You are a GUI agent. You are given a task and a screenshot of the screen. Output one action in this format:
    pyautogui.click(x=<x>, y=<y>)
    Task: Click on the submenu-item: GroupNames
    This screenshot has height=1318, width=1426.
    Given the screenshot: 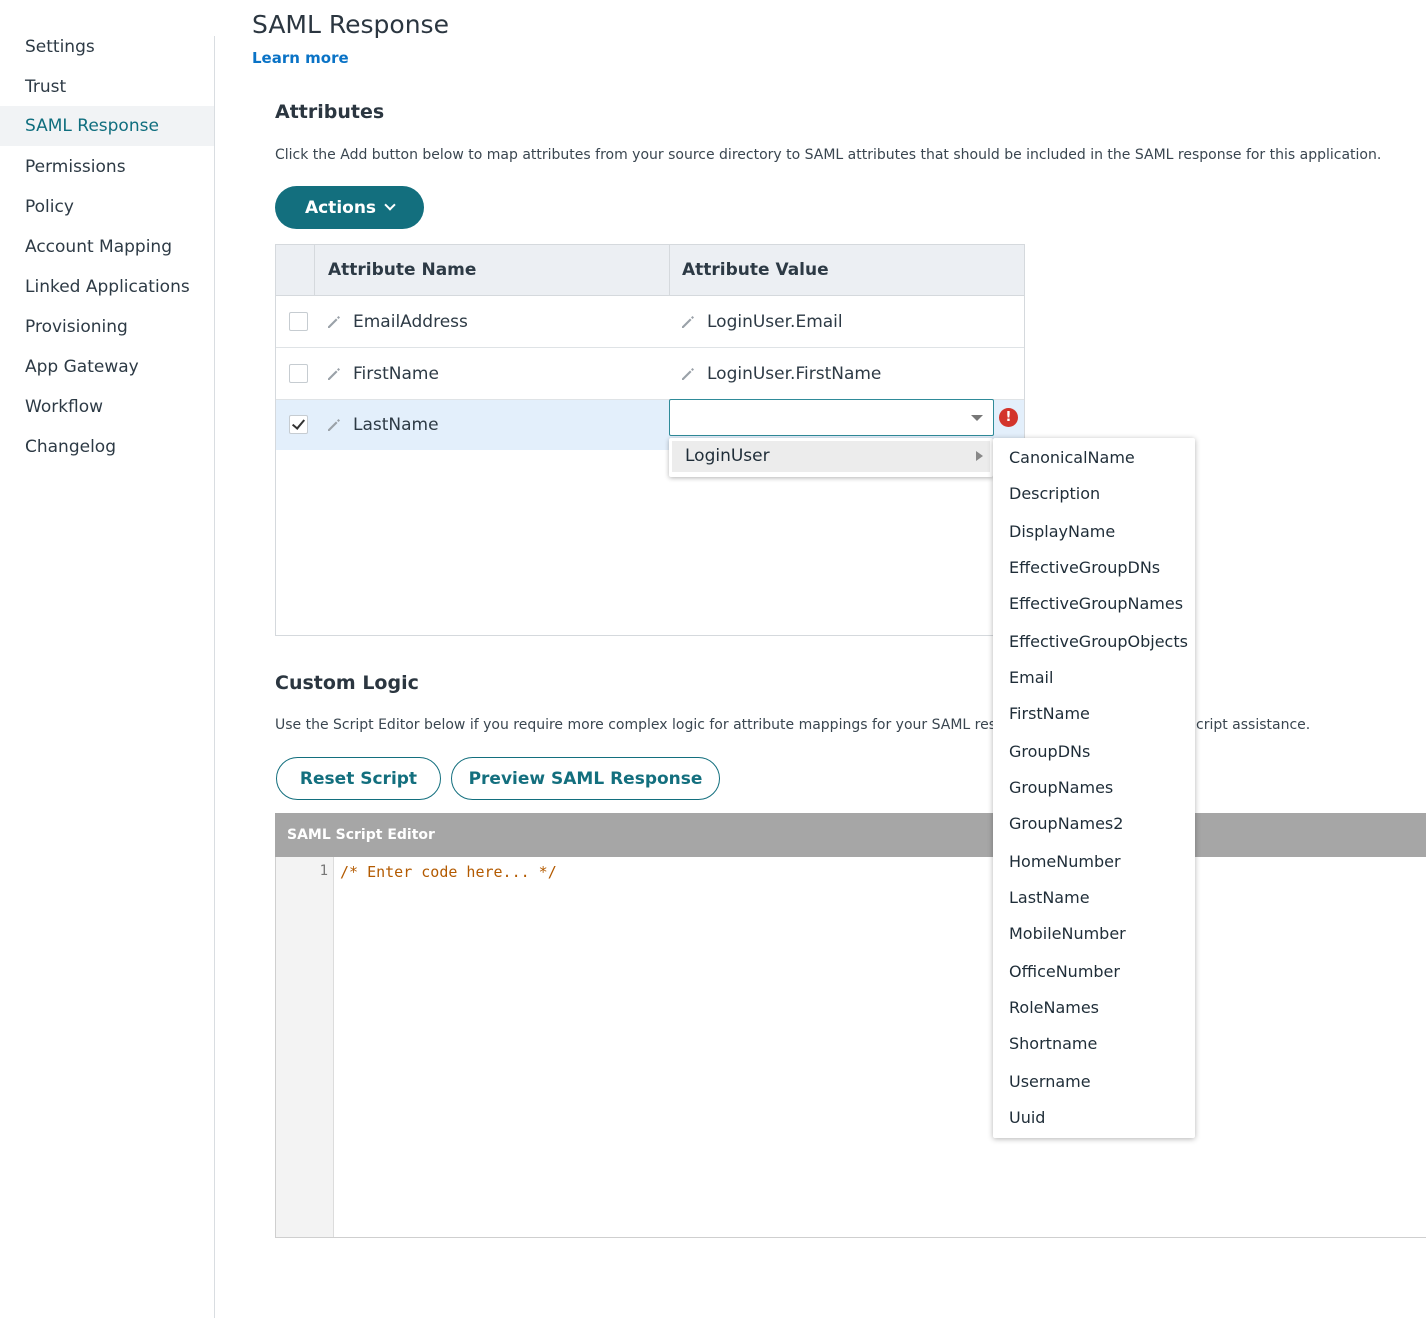 What is the action you would take?
    pyautogui.click(x=1061, y=787)
    